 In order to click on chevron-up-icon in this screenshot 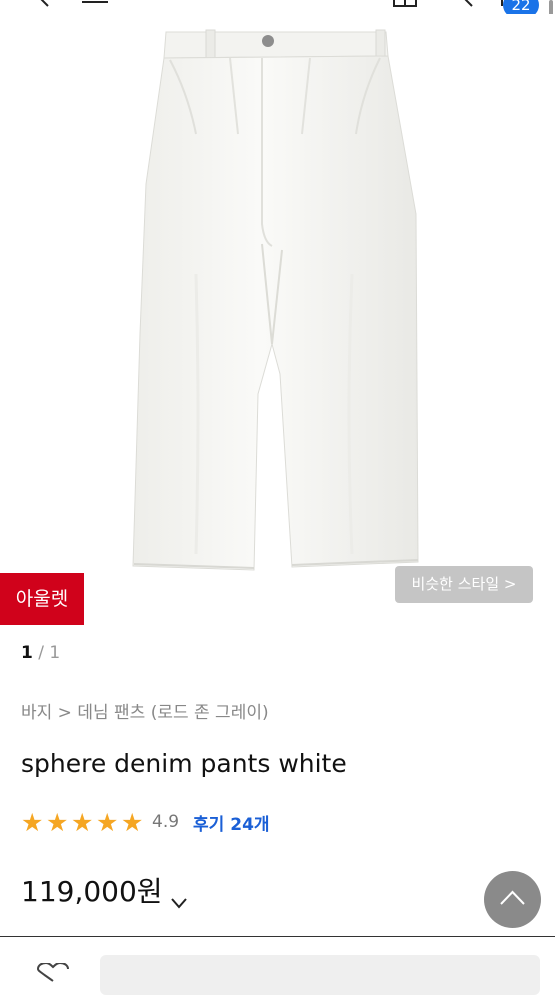, I will do `click(512, 897)`.